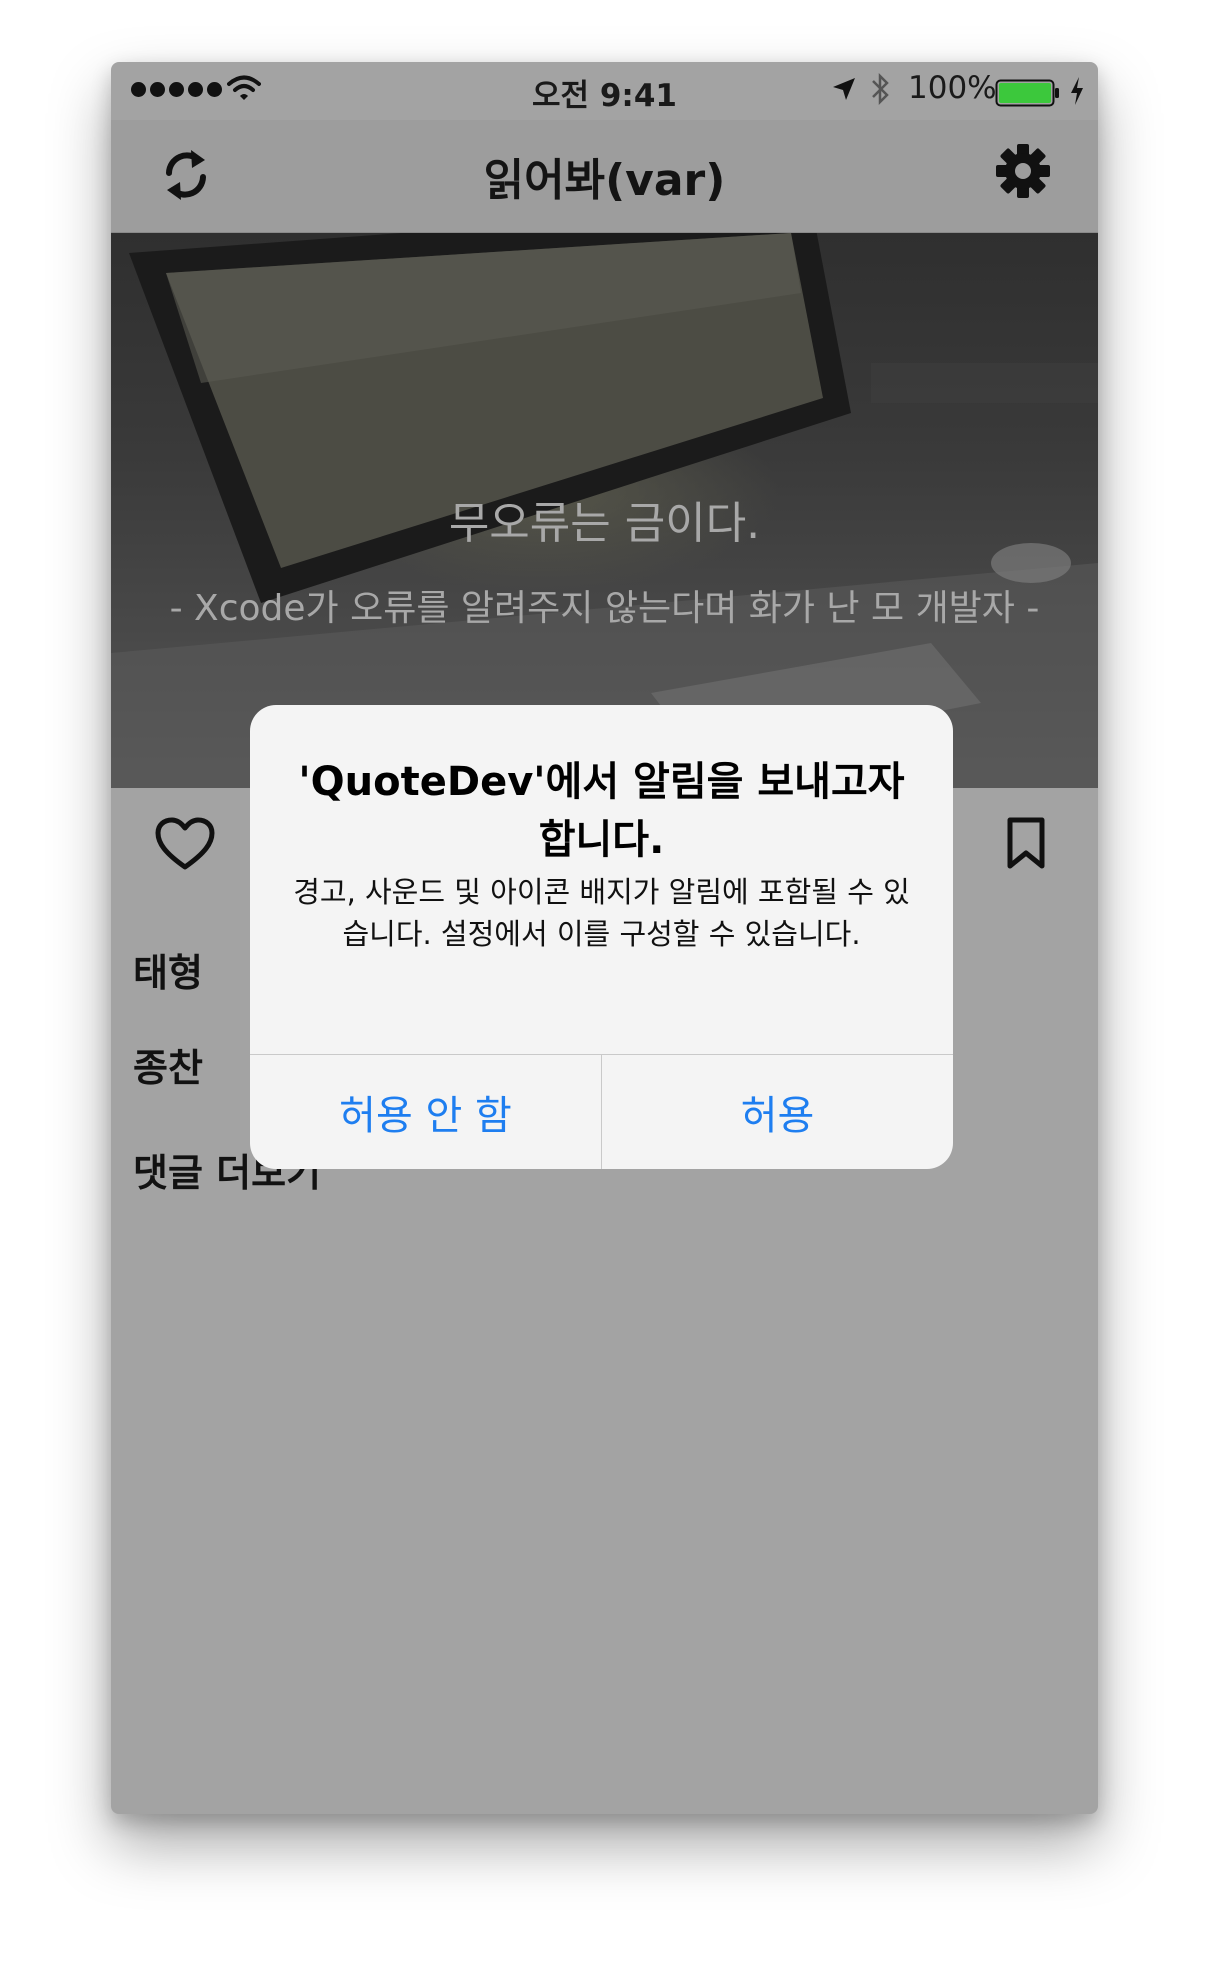 This screenshot has width=1208, height=1972. What do you see at coordinates (185, 844) in the screenshot?
I see `heart-icon` at bounding box center [185, 844].